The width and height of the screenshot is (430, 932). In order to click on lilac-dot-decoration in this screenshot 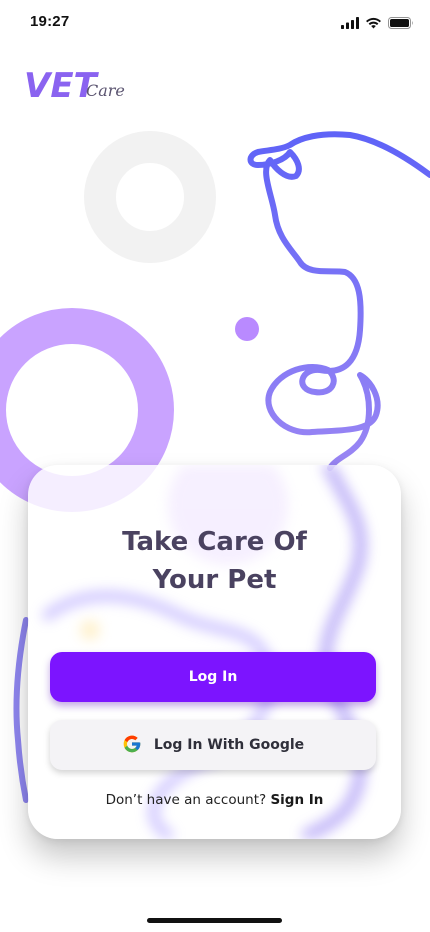, I will do `click(247, 329)`.